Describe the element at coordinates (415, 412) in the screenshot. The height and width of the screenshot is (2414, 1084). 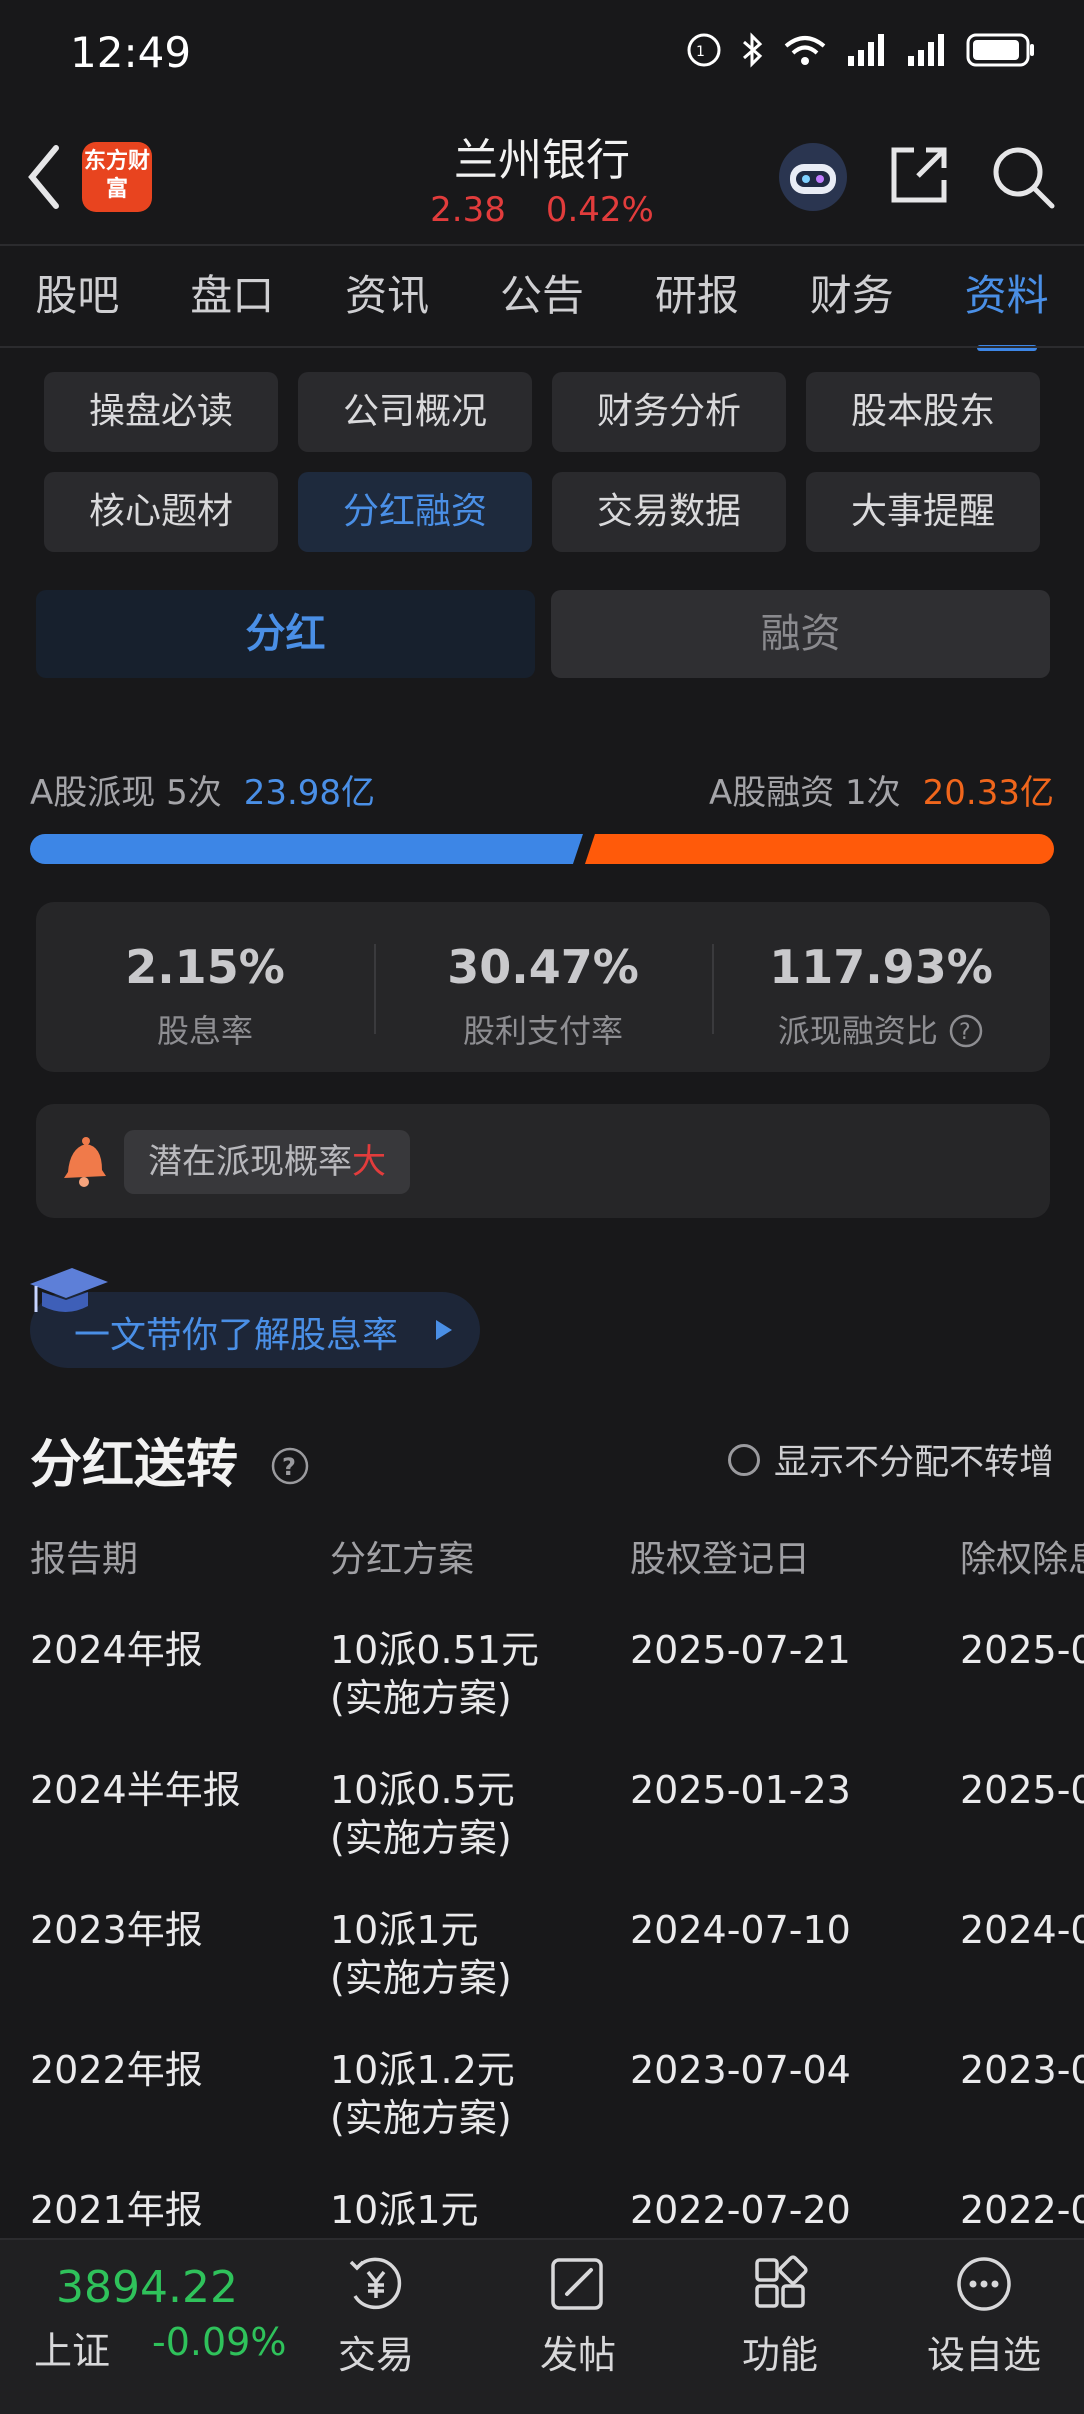
I see `sub-button-company-overview: 公司概况` at that location.